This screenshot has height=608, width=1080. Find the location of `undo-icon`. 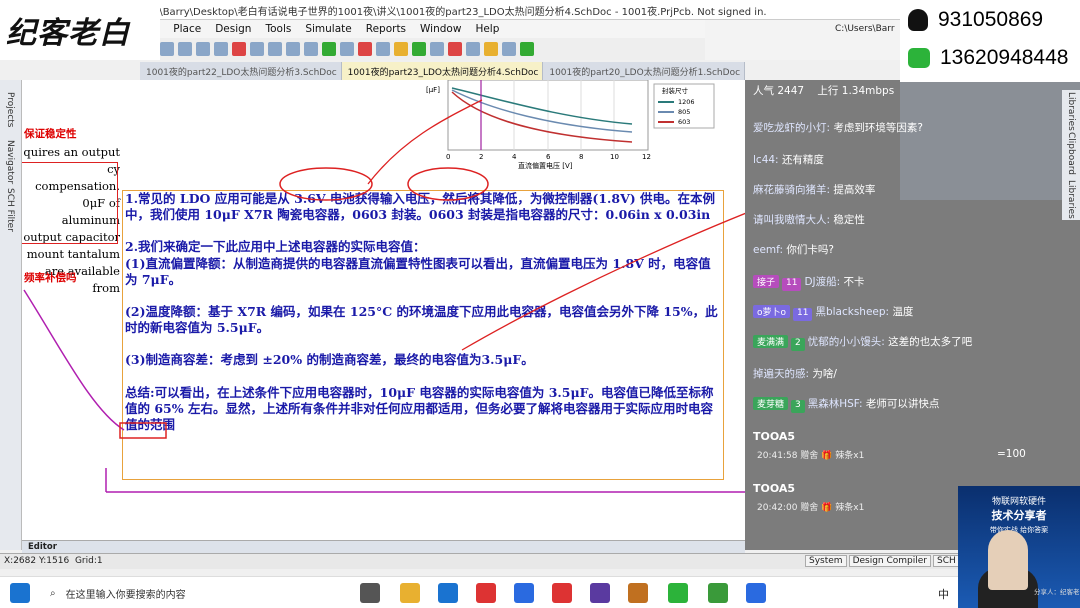

undo-icon is located at coordinates (293, 49).